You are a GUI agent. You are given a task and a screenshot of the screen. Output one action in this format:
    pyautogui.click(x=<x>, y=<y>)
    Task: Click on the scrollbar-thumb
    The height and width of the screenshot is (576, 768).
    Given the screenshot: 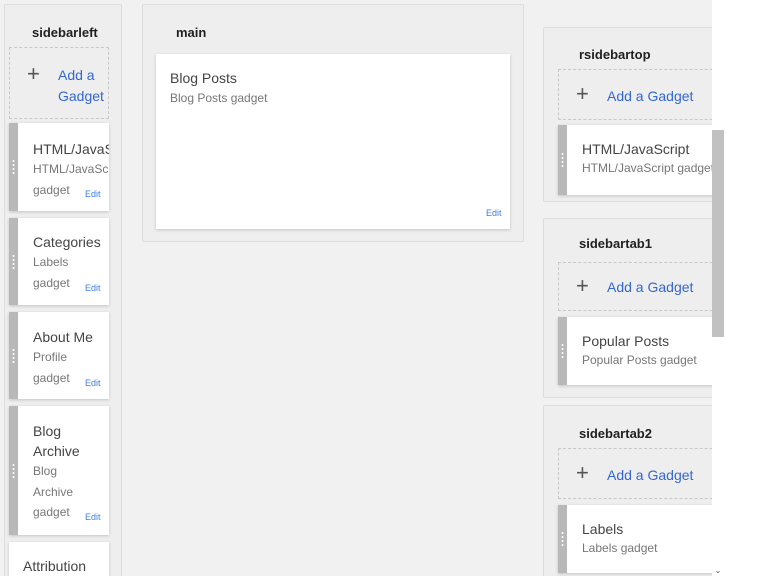 What is the action you would take?
    pyautogui.click(x=718, y=233)
    